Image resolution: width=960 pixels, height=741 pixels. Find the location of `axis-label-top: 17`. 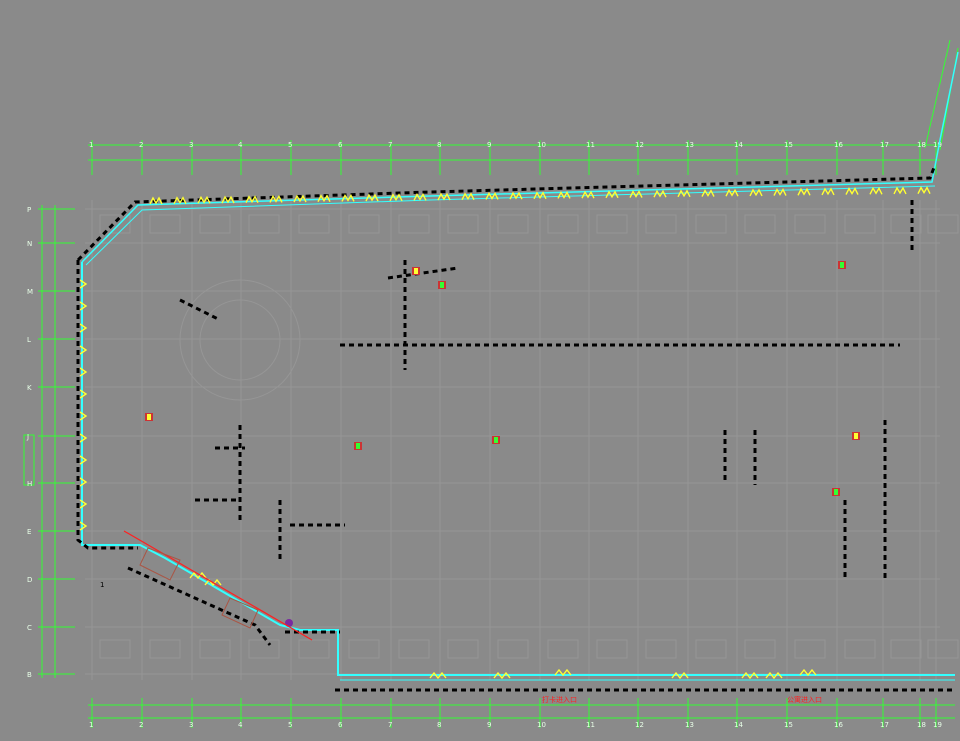

axis-label-top: 17 is located at coordinates (884, 145).